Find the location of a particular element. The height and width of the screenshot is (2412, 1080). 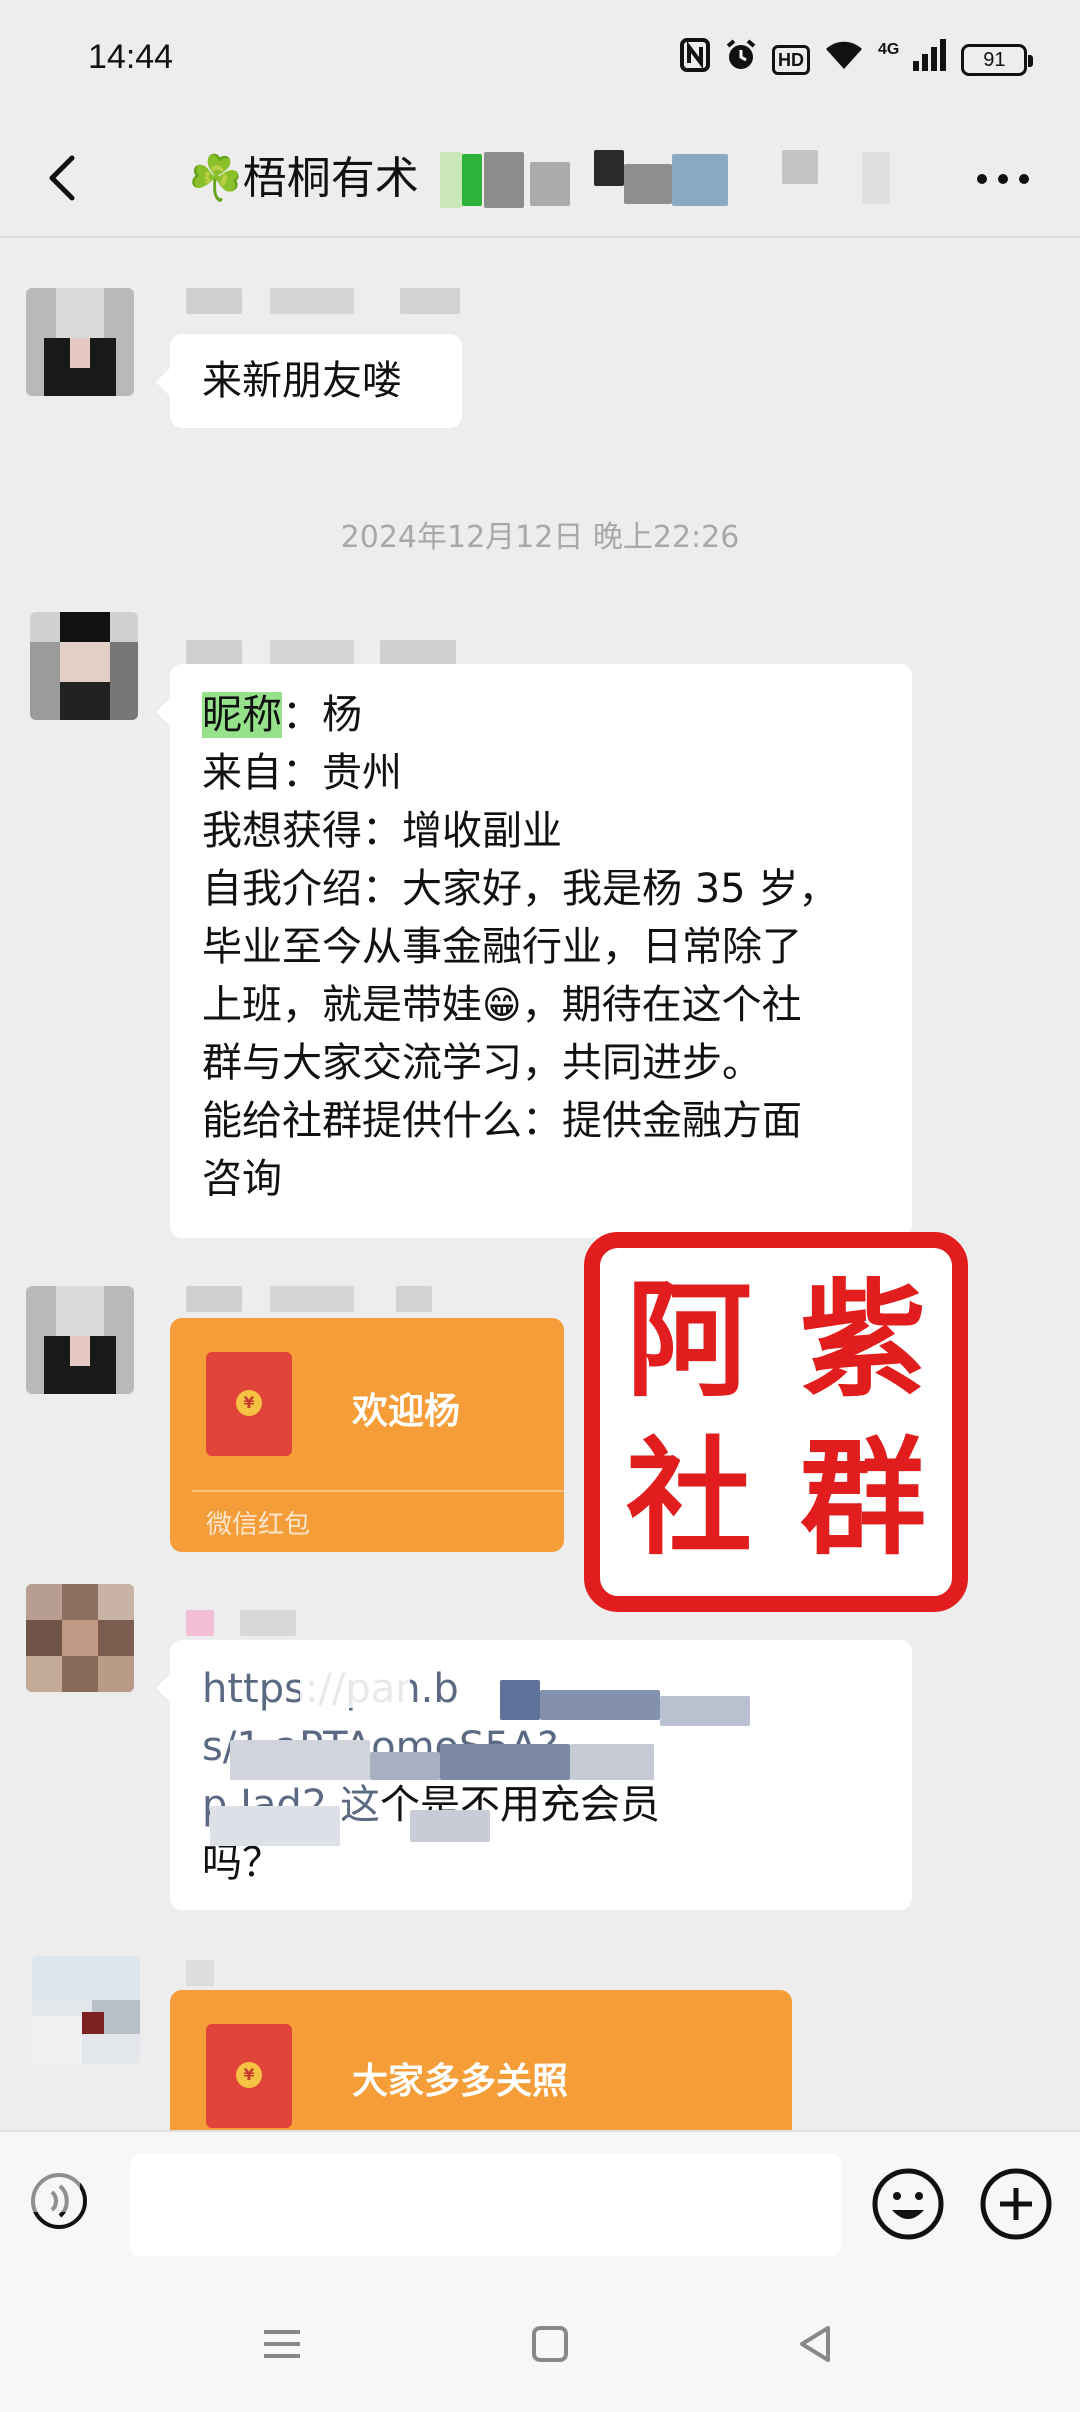

emoji-icon is located at coordinates (908, 2204).